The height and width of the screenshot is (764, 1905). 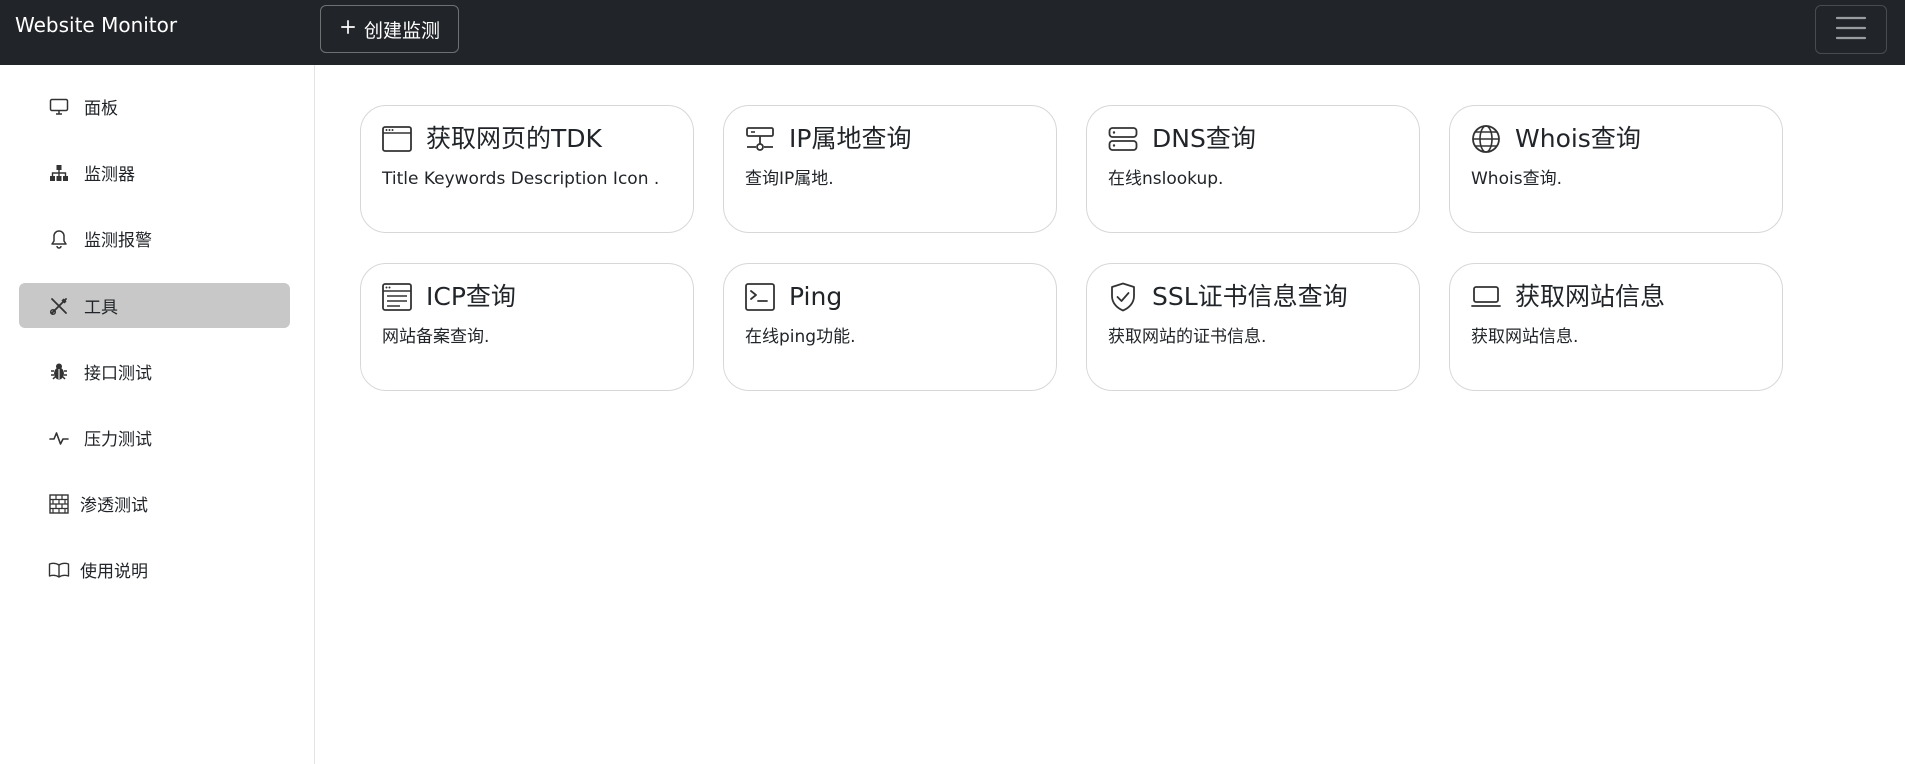 What do you see at coordinates (1486, 139) in the screenshot?
I see `globe-icon` at bounding box center [1486, 139].